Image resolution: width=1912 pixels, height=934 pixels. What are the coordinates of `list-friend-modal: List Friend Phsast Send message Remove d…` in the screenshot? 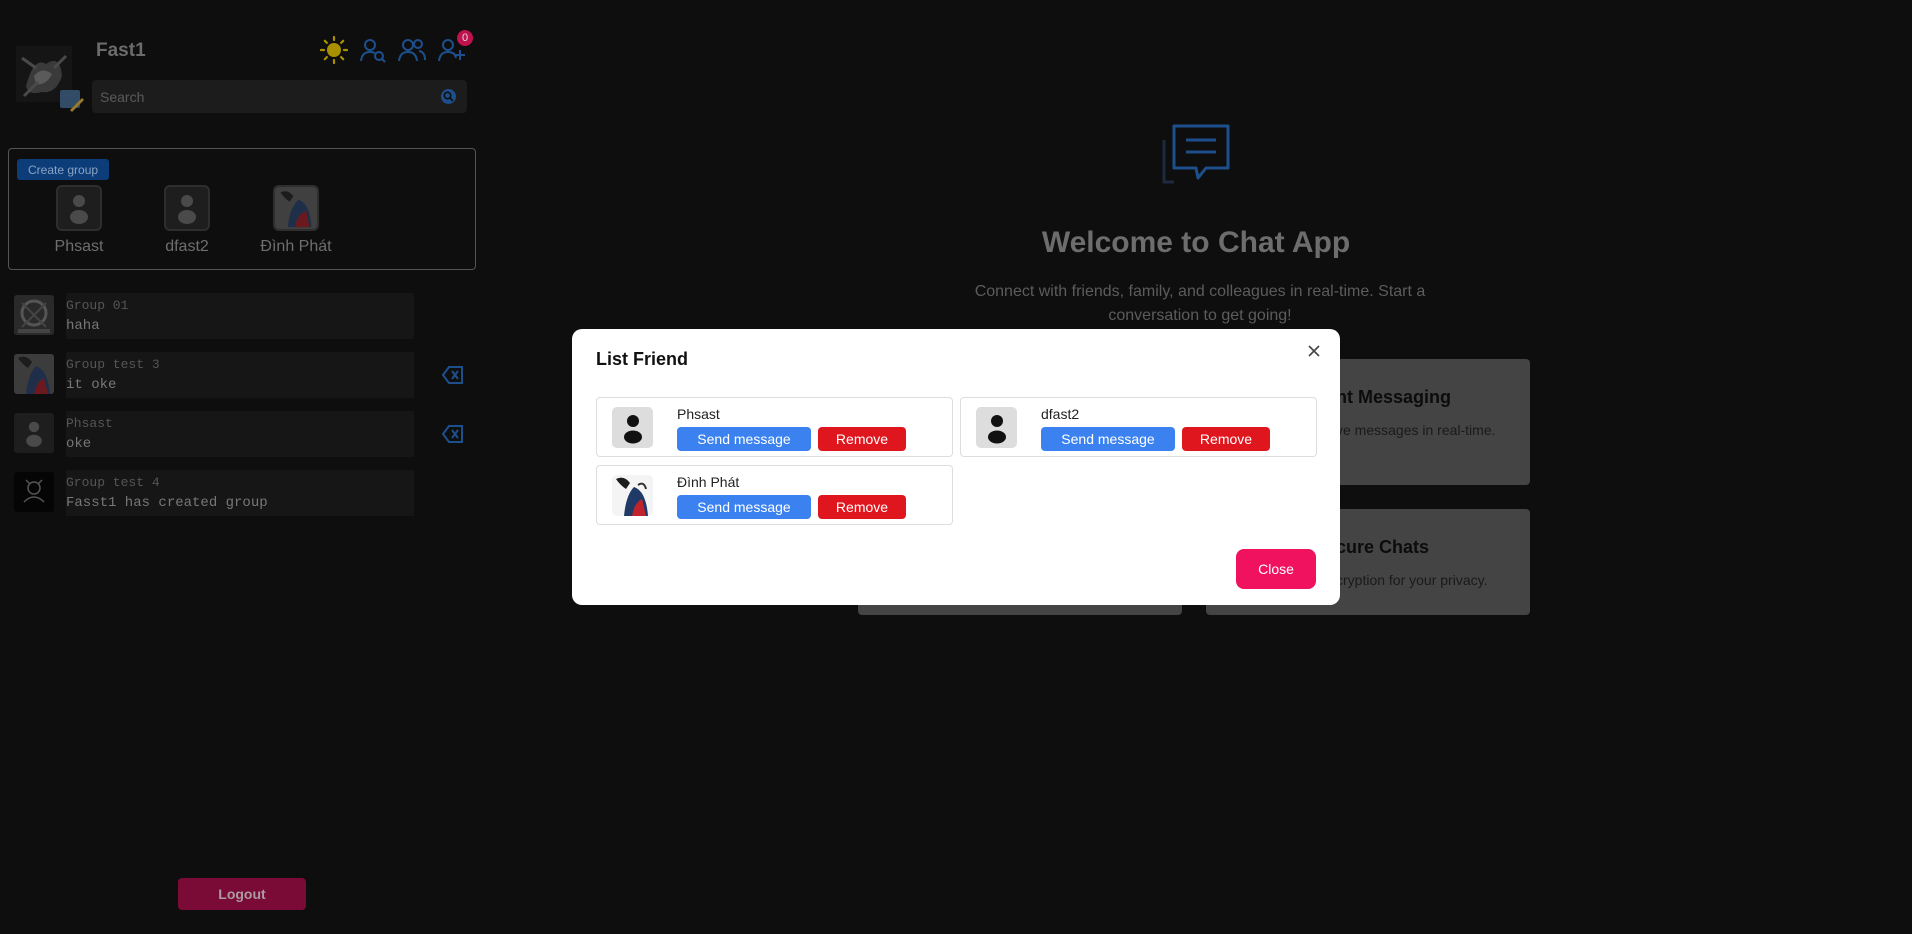 It's located at (956, 467).